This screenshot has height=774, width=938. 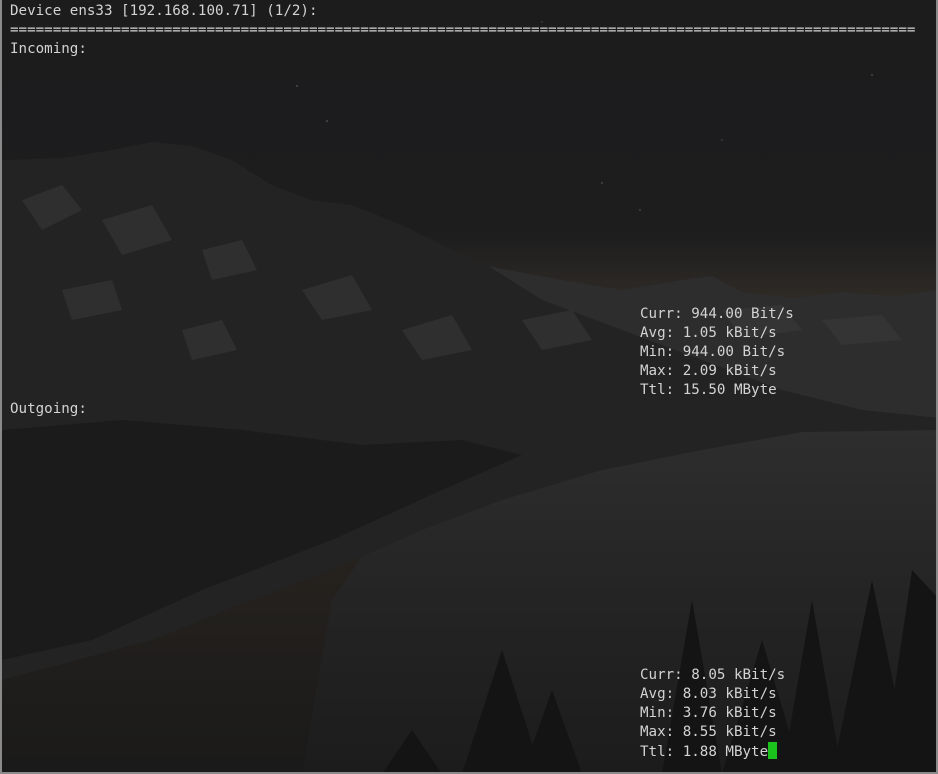 What do you see at coordinates (164, 11) in the screenshot?
I see `device-header: Device ens33 [192.168.100.71] (1/2):` at bounding box center [164, 11].